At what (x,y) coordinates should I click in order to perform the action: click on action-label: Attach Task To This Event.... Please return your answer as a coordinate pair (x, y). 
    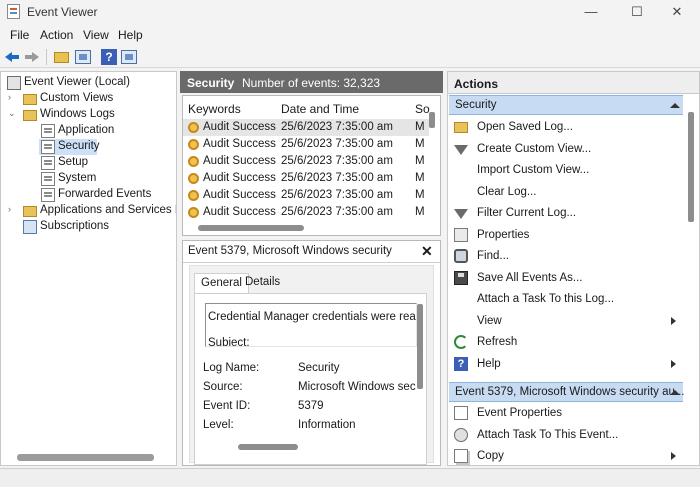
    Looking at the image, I should click on (548, 434).